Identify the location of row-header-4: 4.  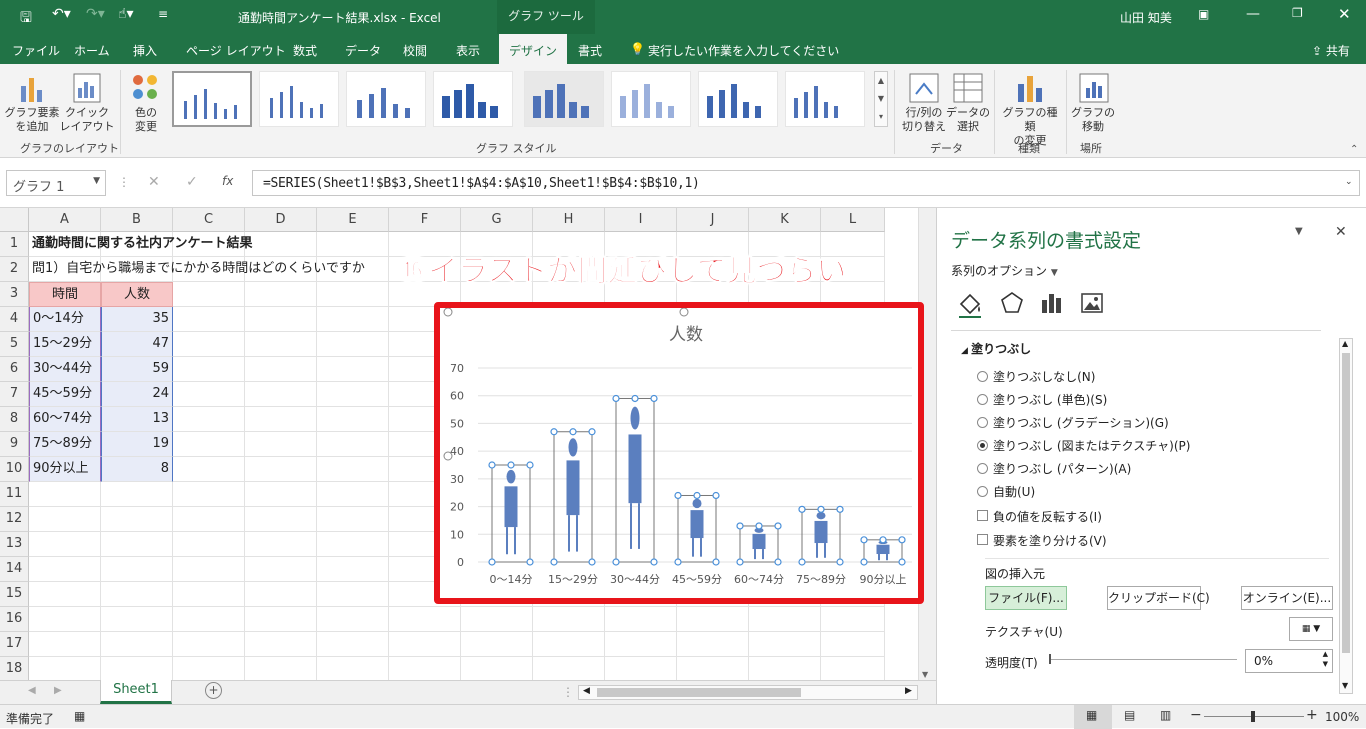
(14, 319).